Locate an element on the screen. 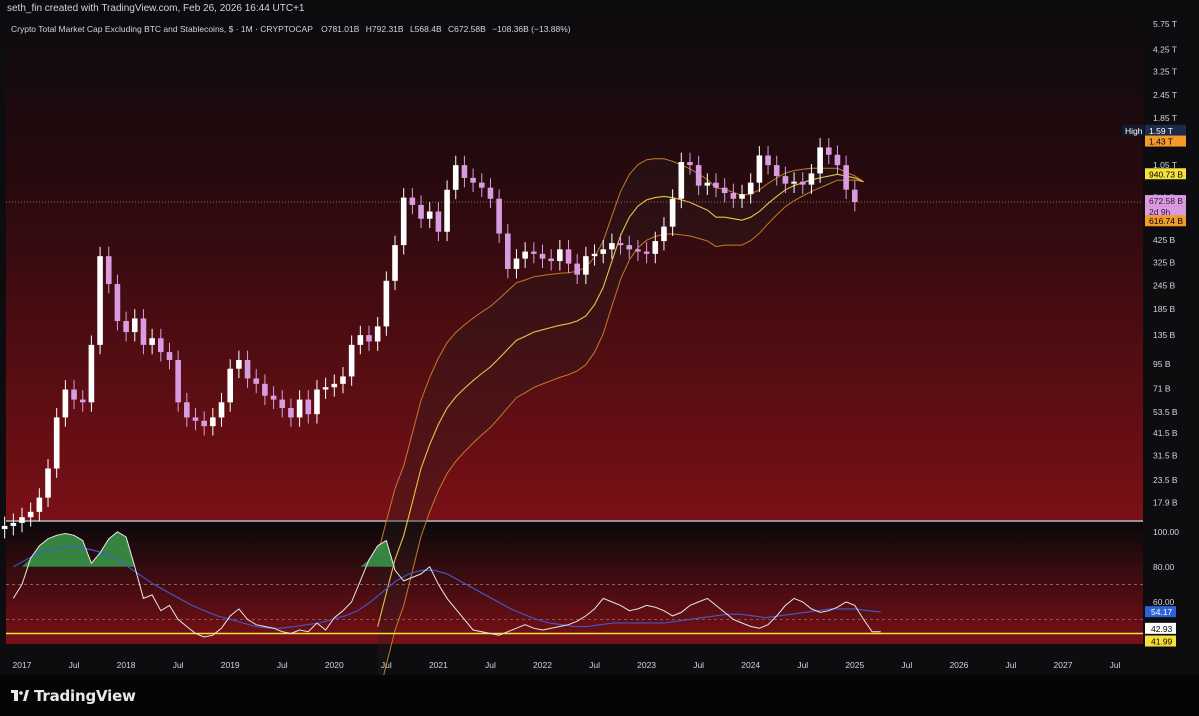  legend-close: C672.58B is located at coordinates (467, 29).